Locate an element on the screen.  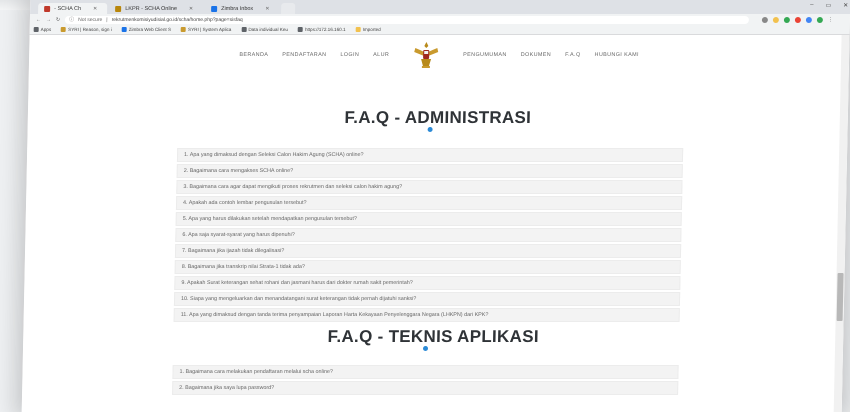
bookmark-item: SYRI | System Aplica is located at coordinates (206, 29).